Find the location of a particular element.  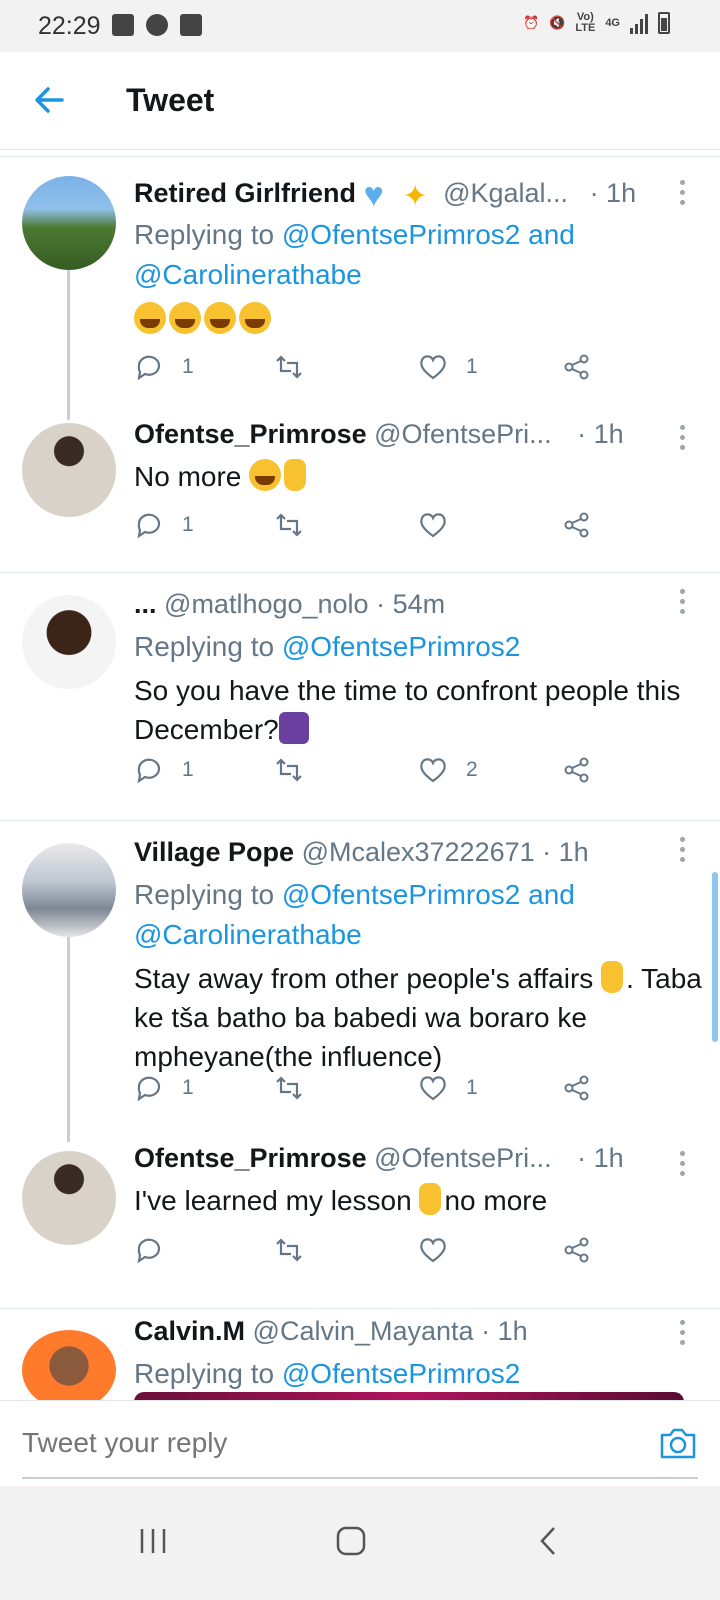

thread-line is located at coordinates (68, 345).